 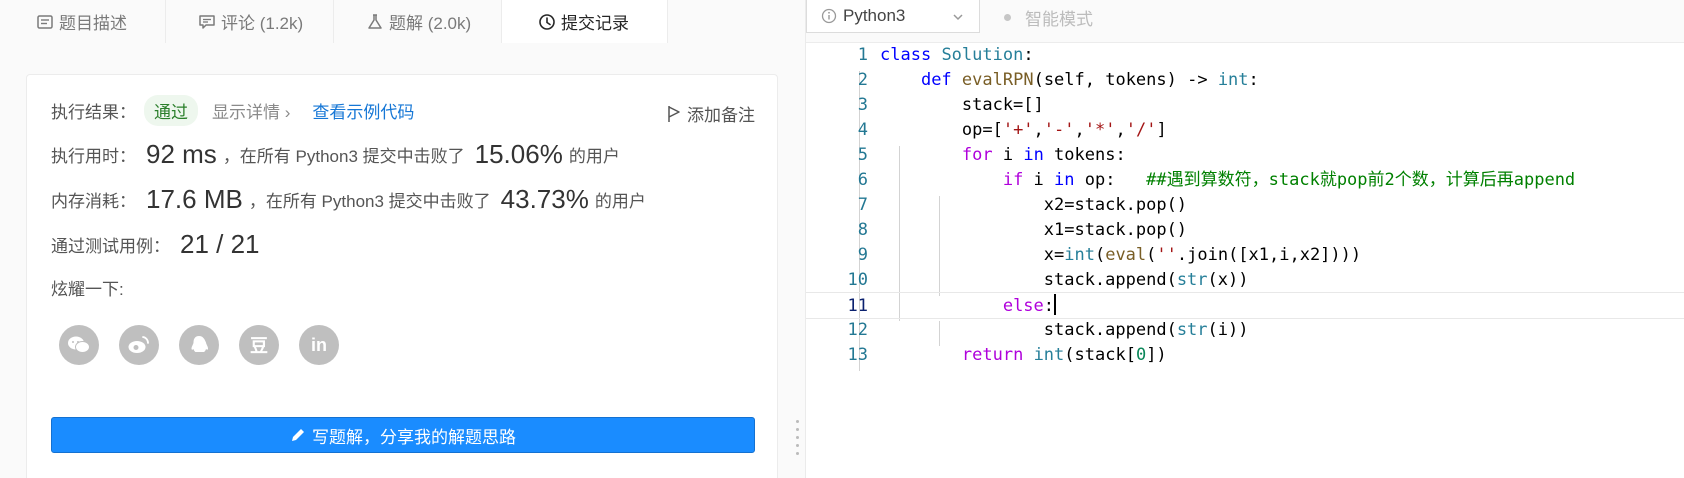 What do you see at coordinates (369, 201) in the screenshot?
I see `memory-text: ，在所有 Python3 提交中击败了` at bounding box center [369, 201].